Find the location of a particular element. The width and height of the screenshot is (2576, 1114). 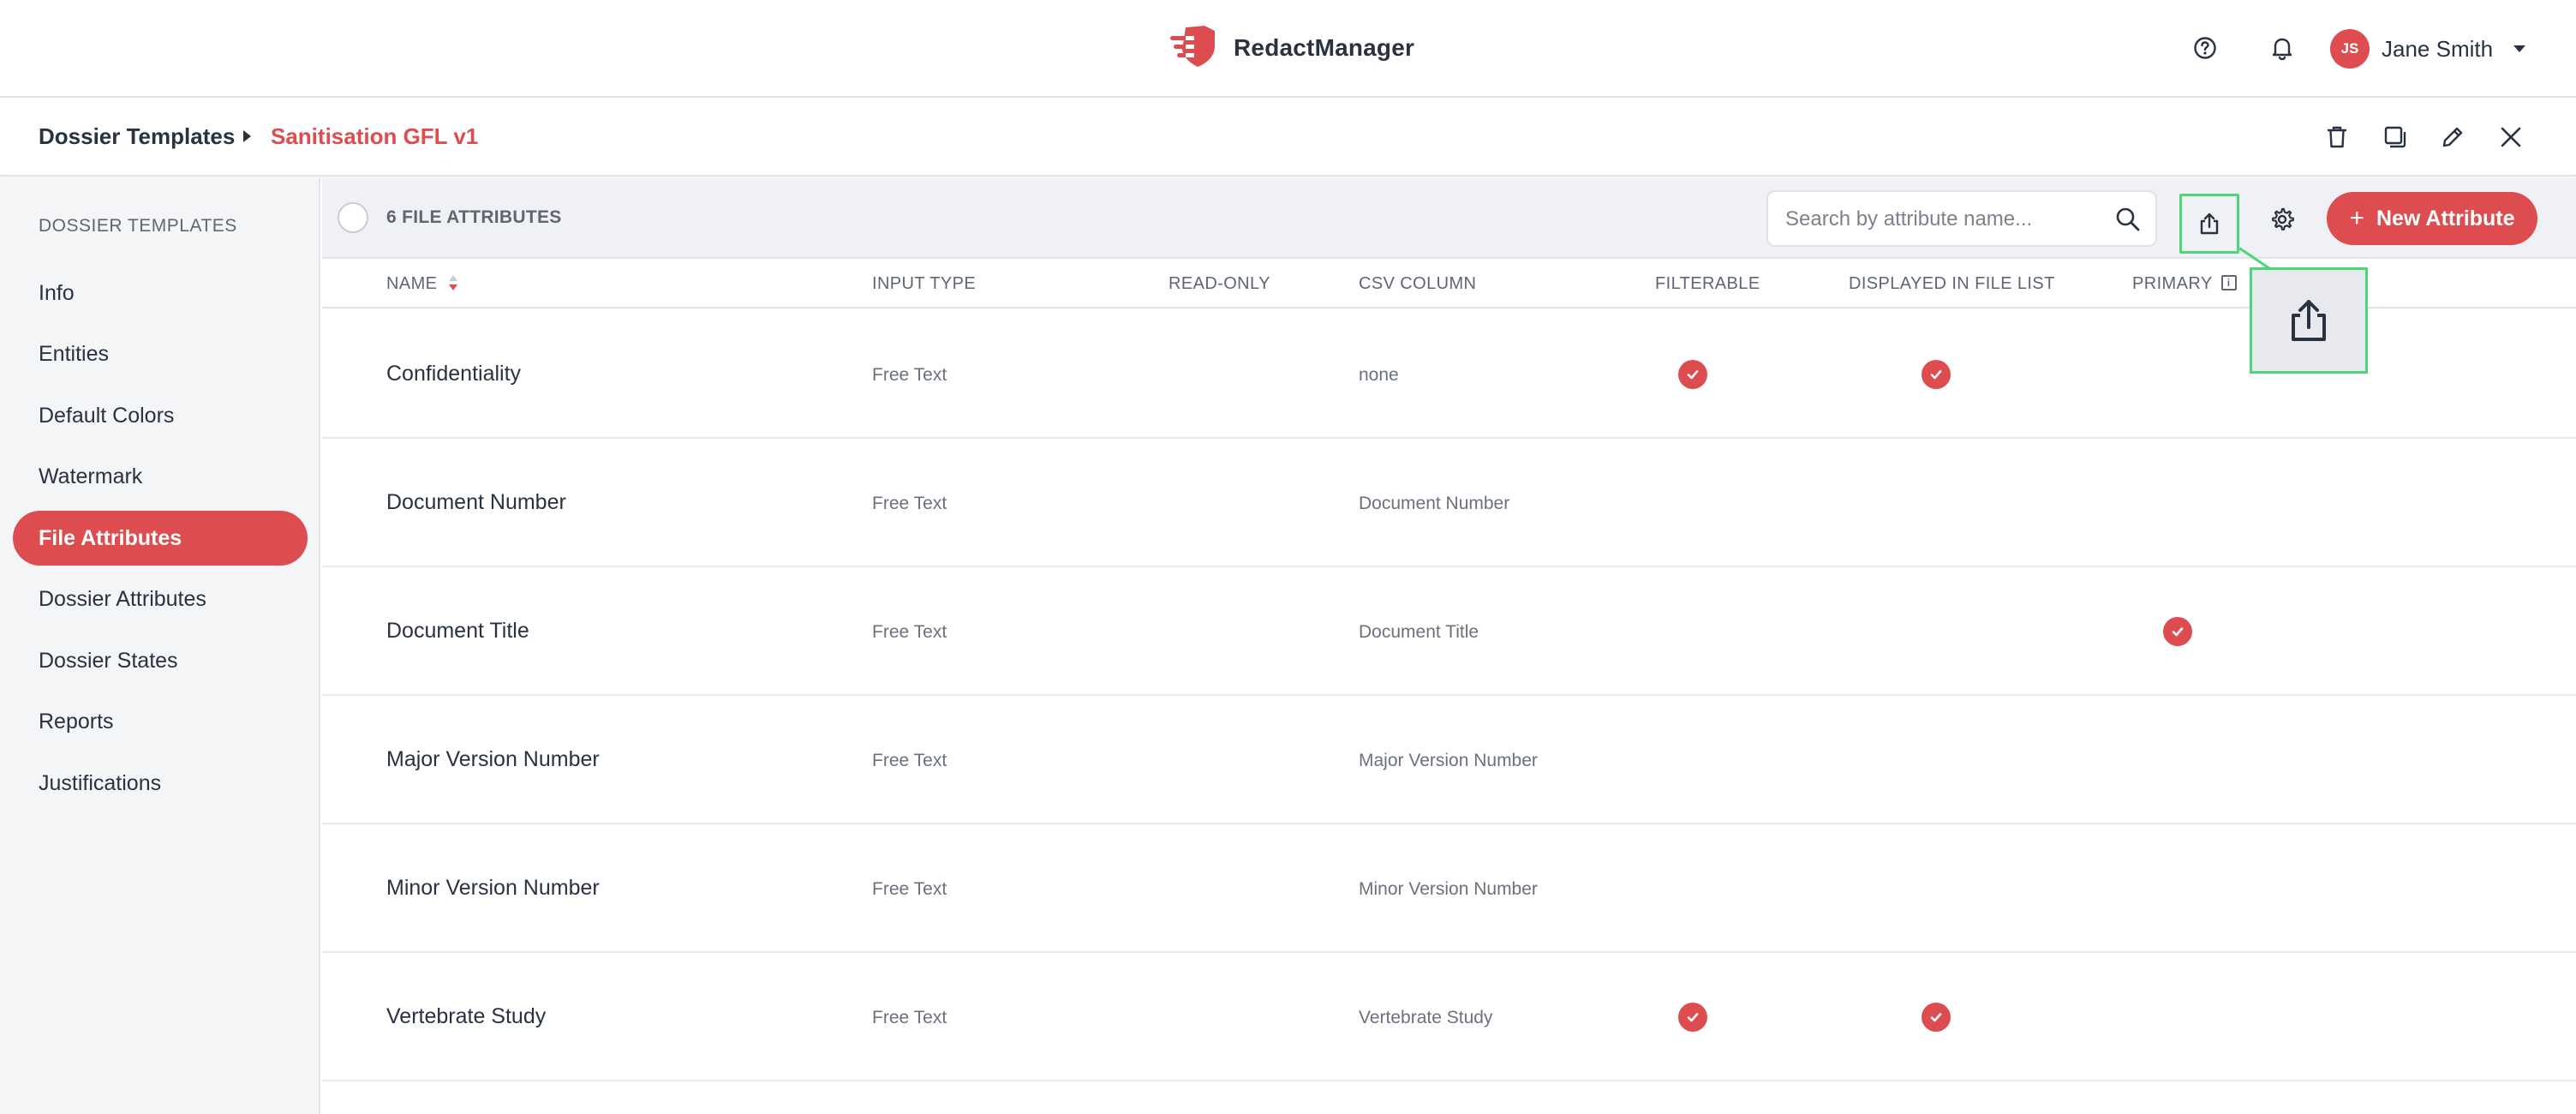

cell-csv-column: Vertebrate Study is located at coordinates (1426, 1017).